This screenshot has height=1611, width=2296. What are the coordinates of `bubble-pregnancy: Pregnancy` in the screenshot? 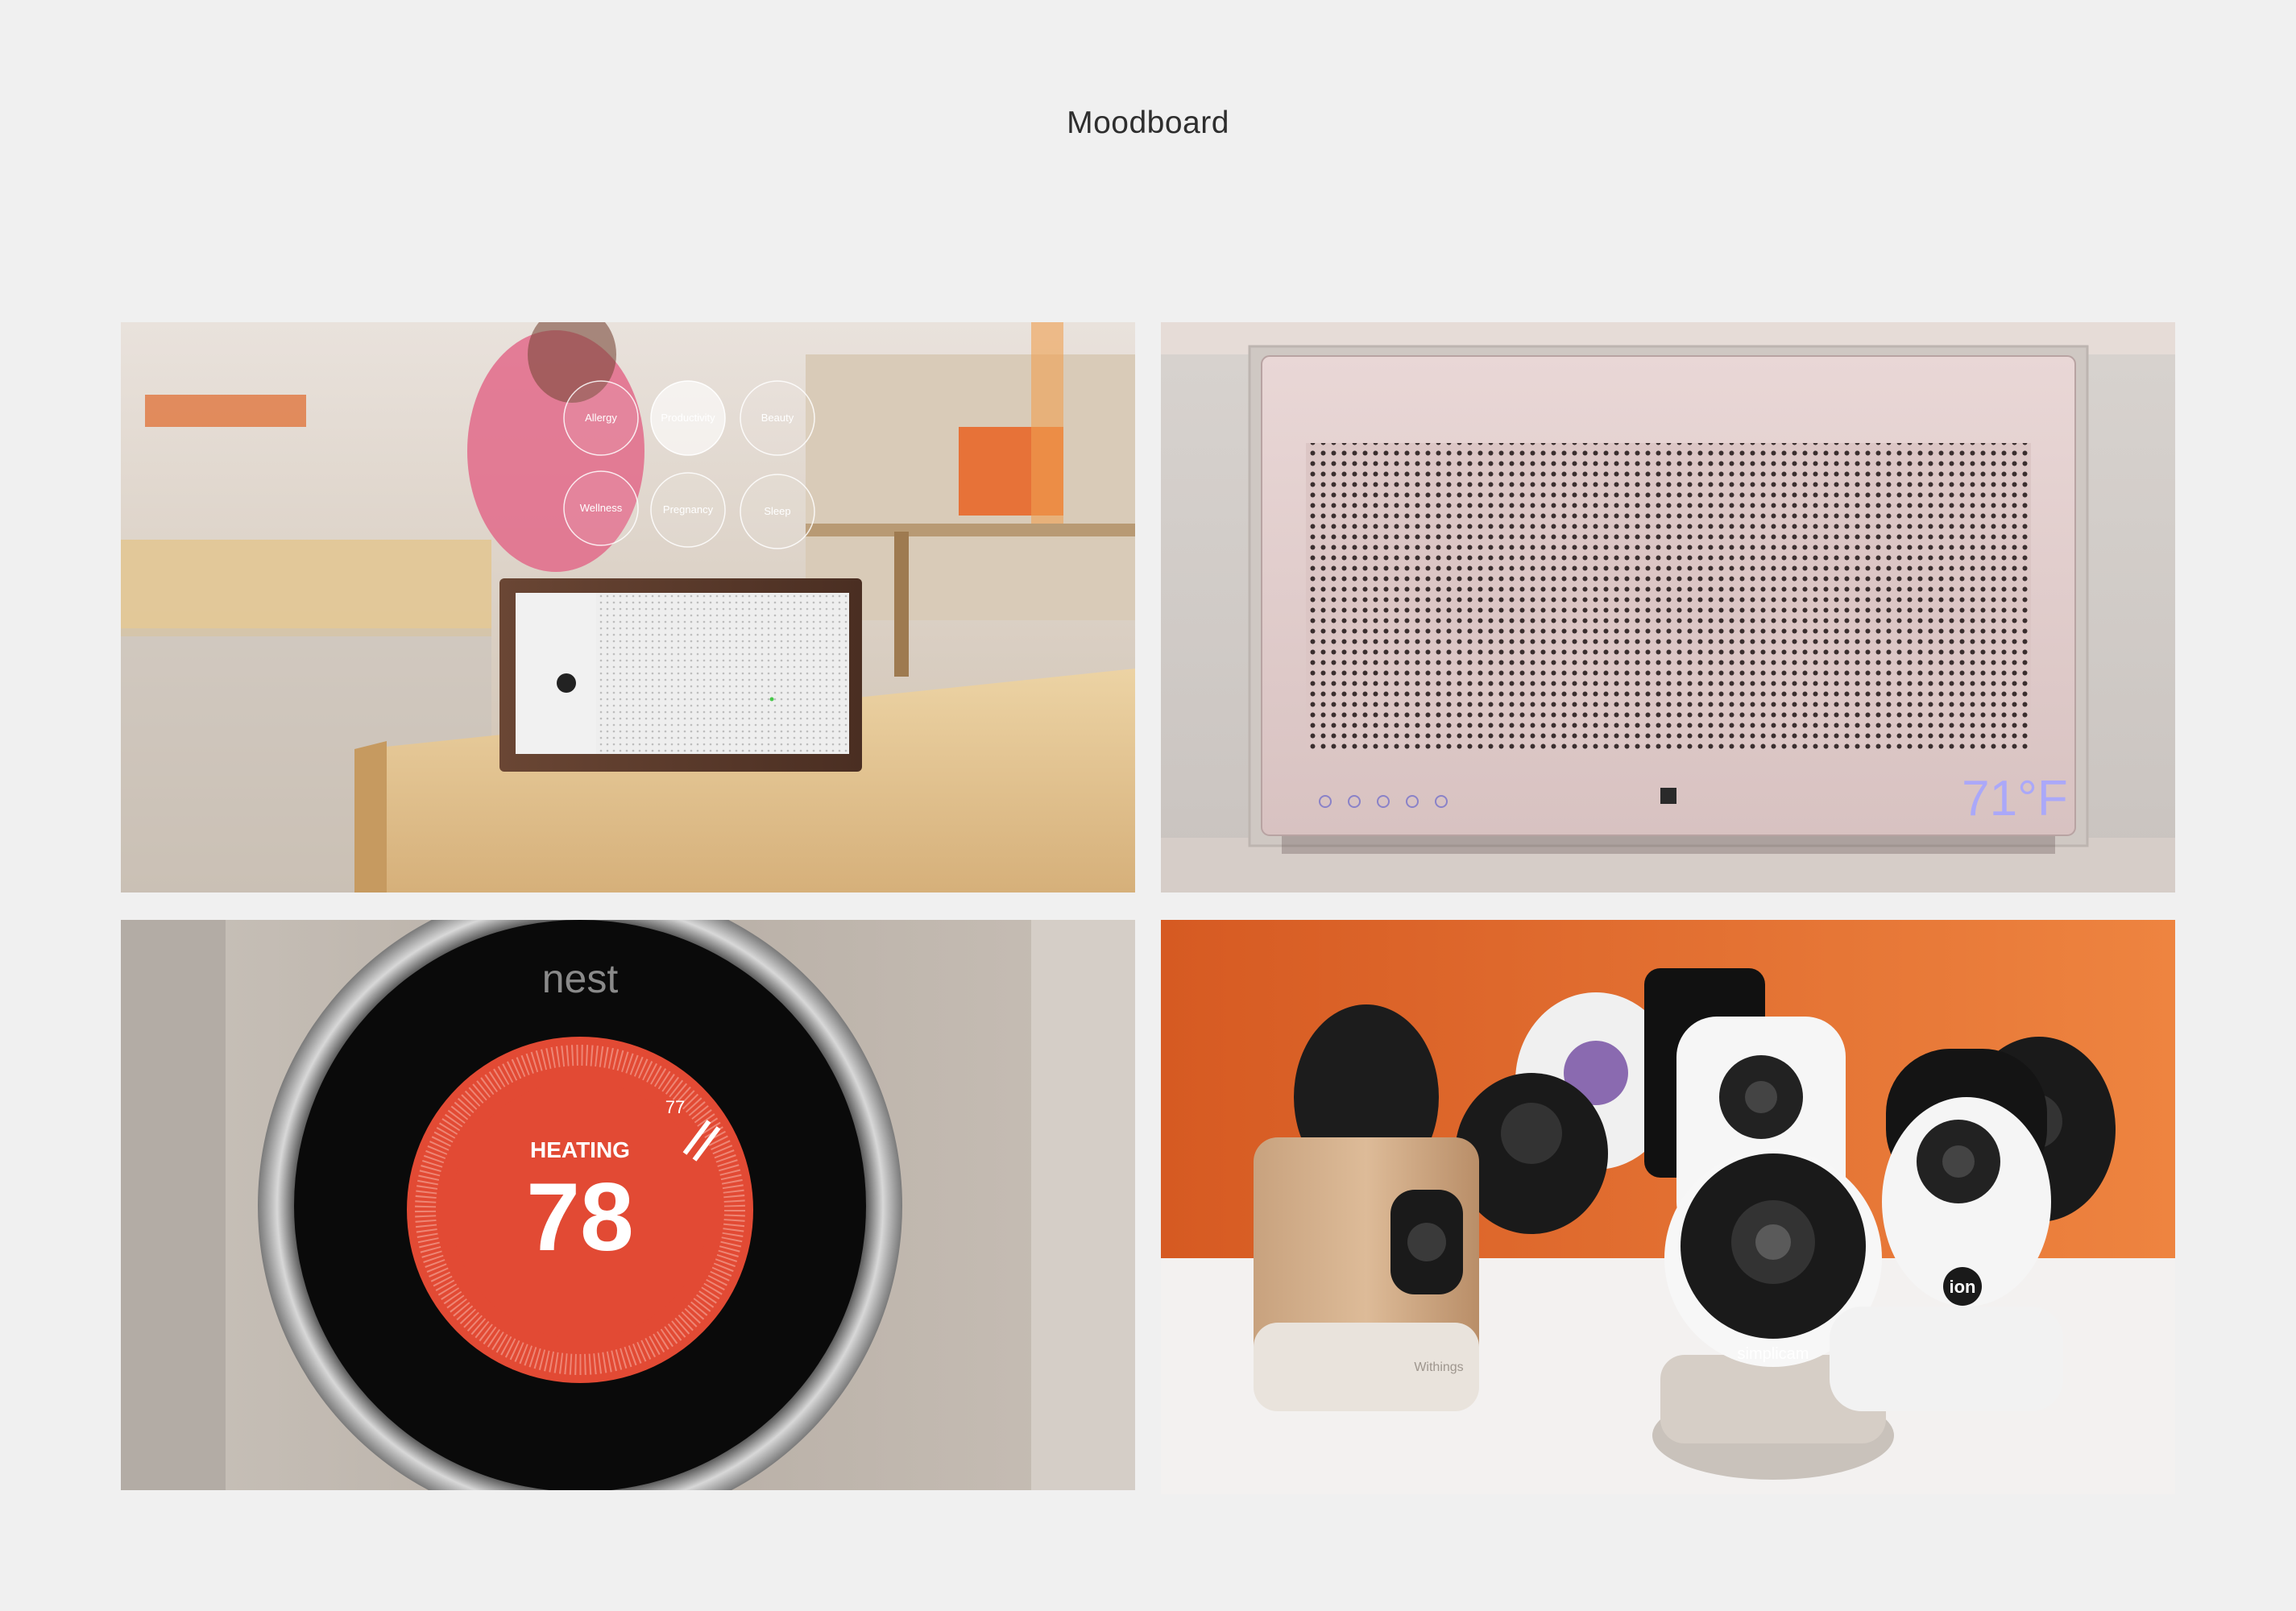 It's located at (688, 510).